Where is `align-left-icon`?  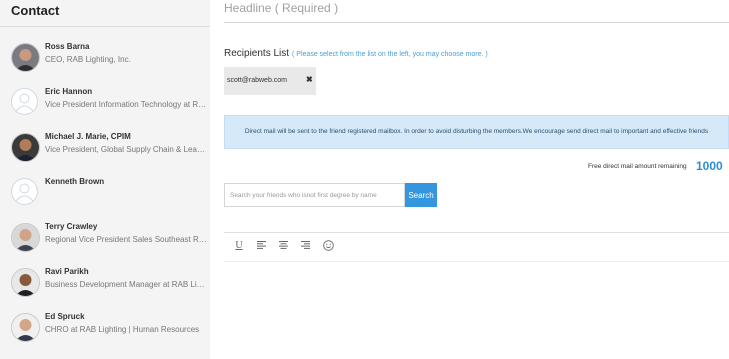 align-left-icon is located at coordinates (261, 245).